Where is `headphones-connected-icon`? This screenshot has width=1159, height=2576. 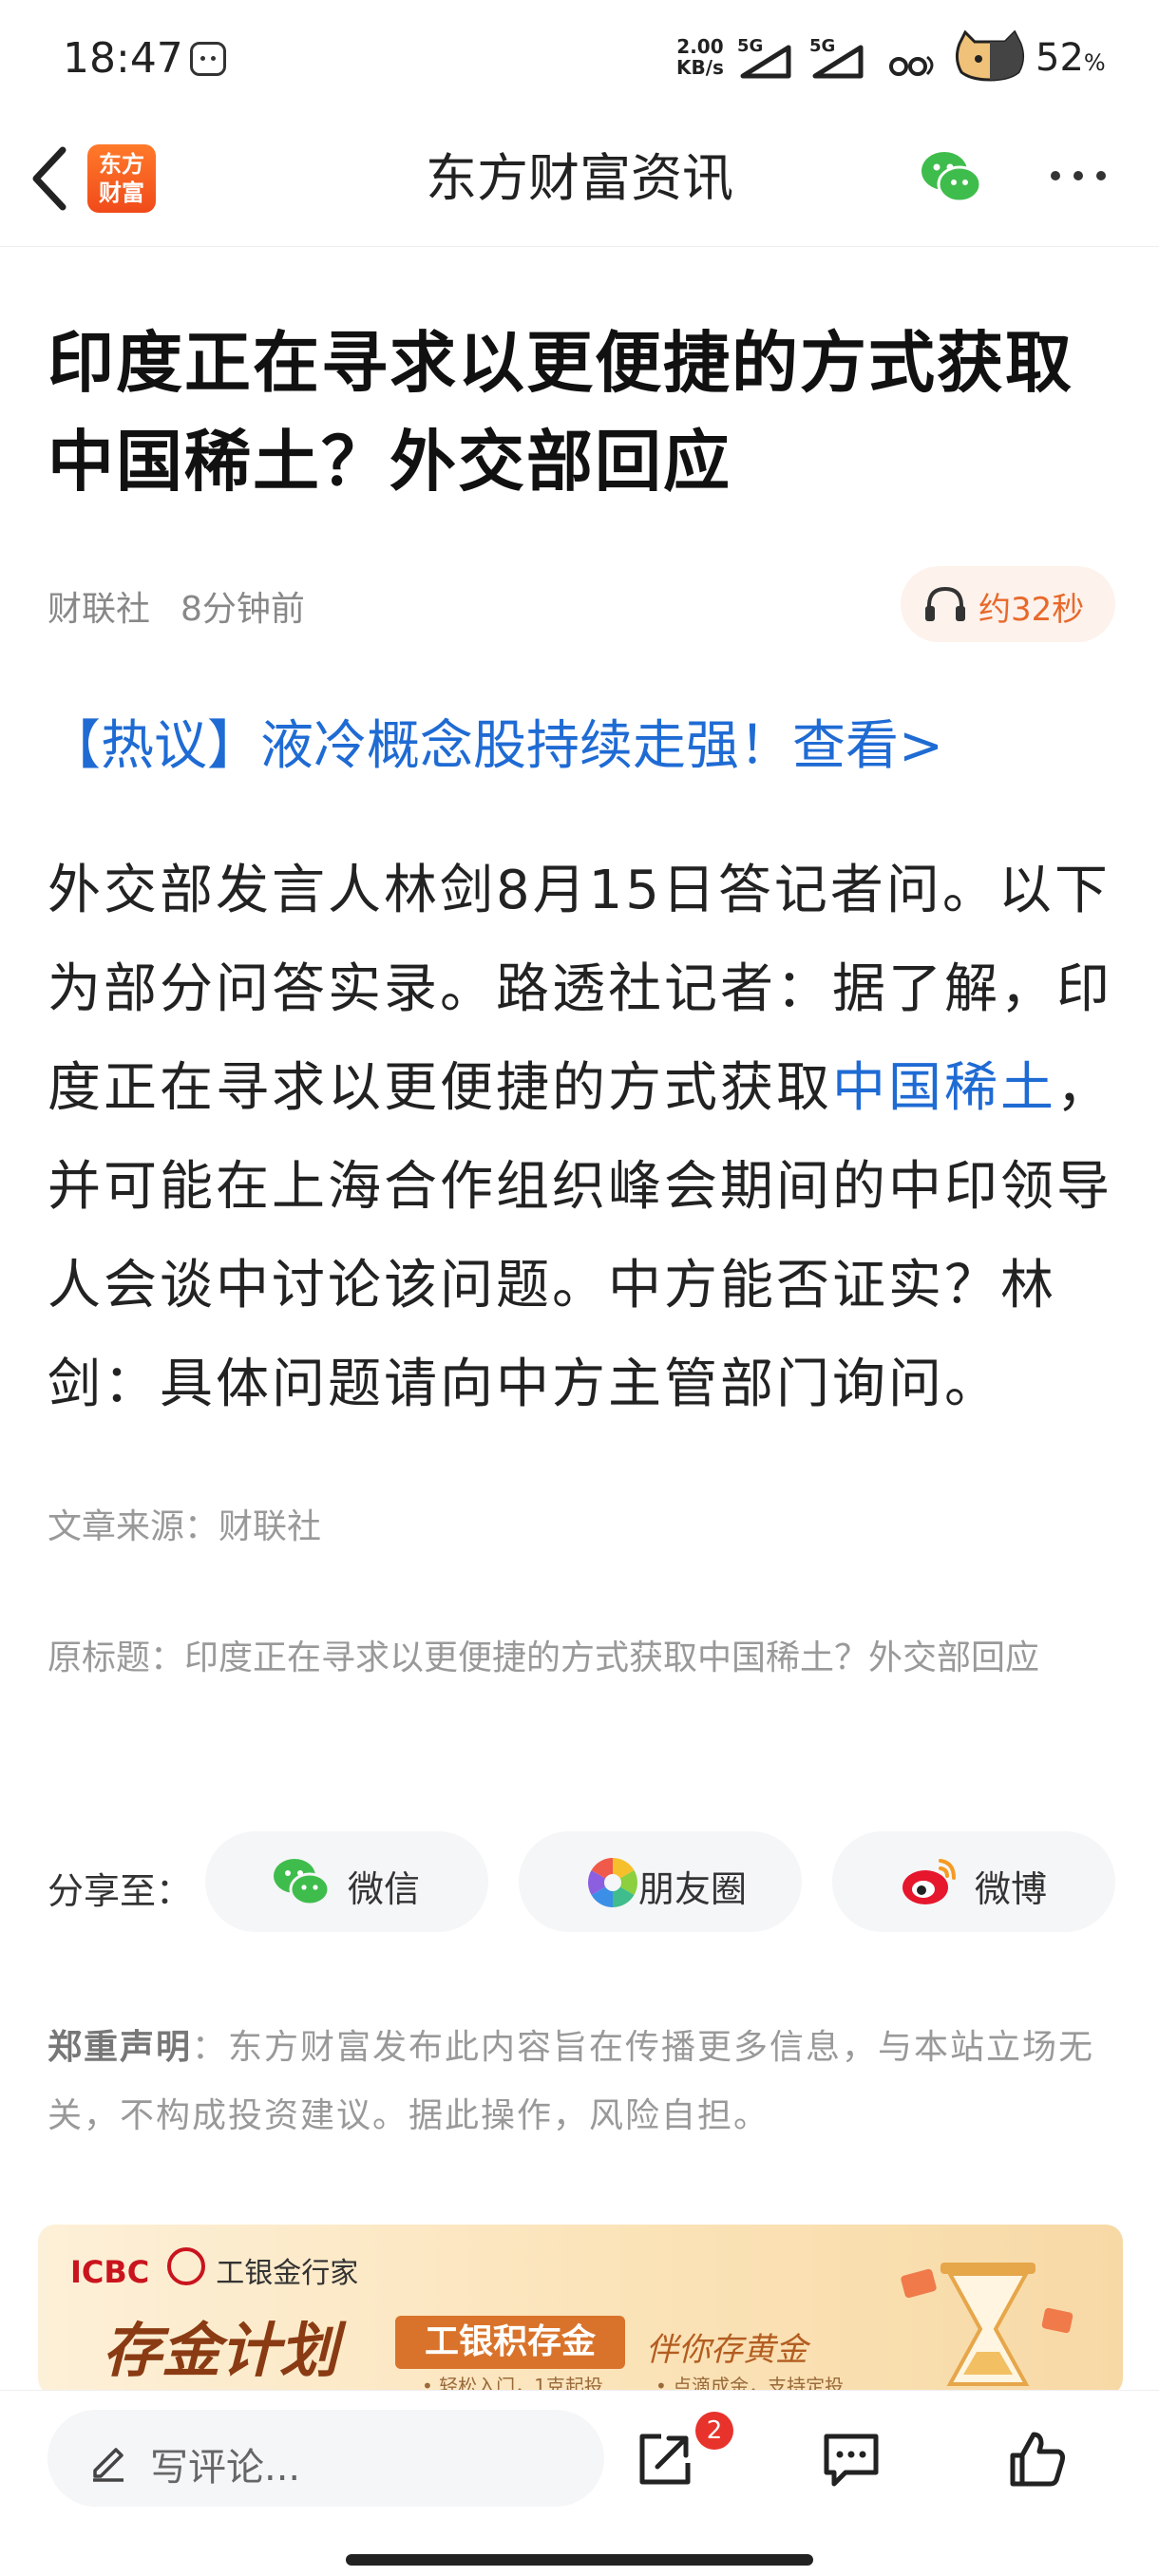 headphones-connected-icon is located at coordinates (911, 65).